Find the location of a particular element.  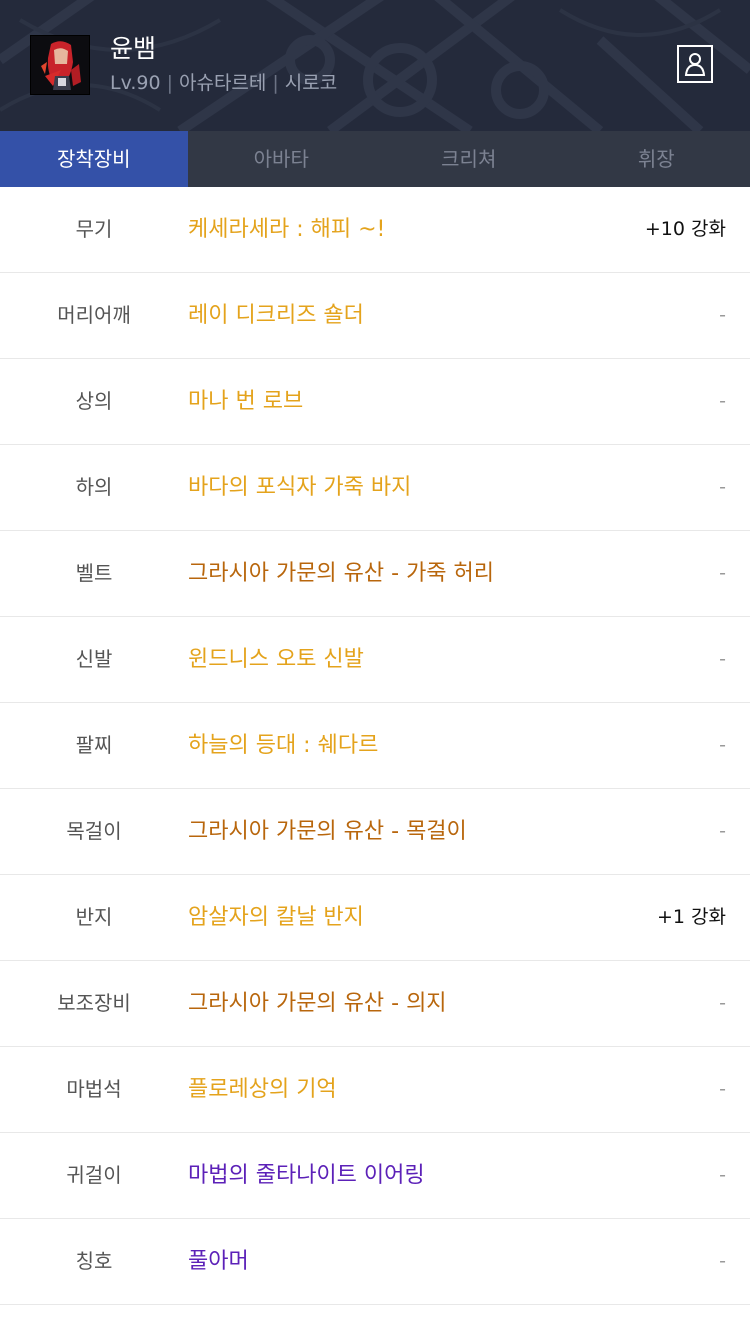

character-portrait-icon is located at coordinates (60, 65).